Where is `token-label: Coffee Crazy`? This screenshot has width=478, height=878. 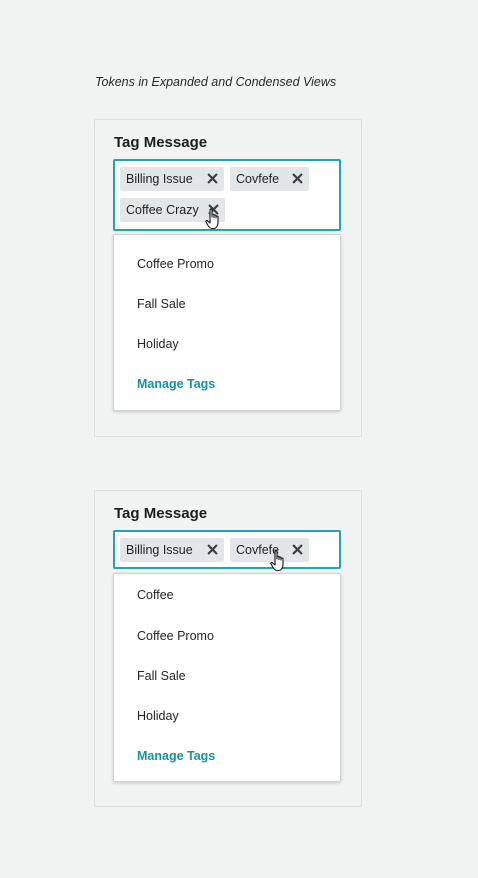 token-label: Coffee Crazy is located at coordinates (162, 210).